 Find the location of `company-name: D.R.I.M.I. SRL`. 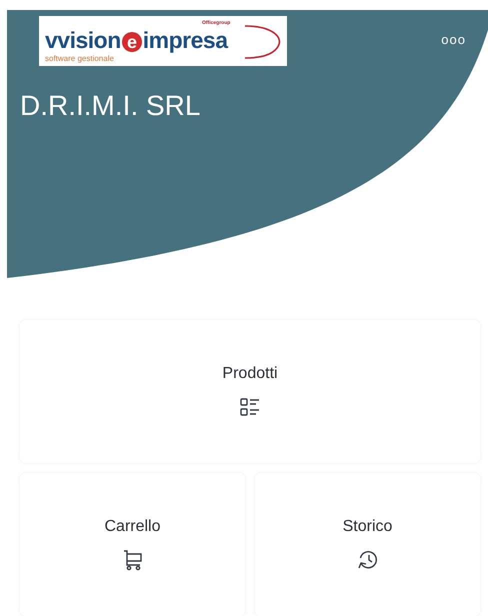

company-name: D.R.I.M.I. SRL is located at coordinates (111, 106).